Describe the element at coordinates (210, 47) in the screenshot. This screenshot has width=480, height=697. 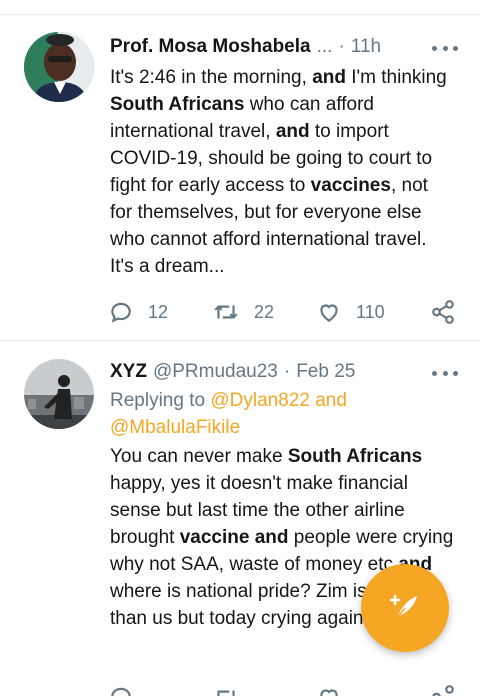
I see `author-name: Prof. Mosa Moshabela` at that location.